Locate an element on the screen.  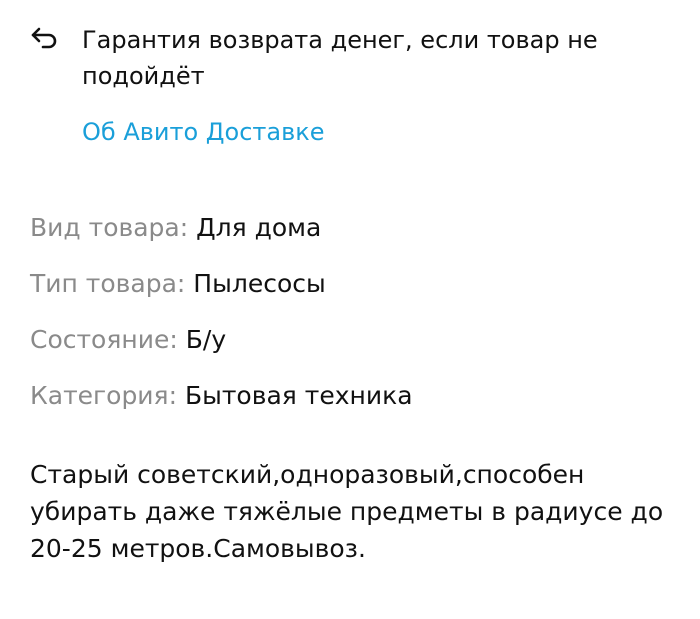
avito-delivery-link: Об Авито Доставке is located at coordinates (203, 132).